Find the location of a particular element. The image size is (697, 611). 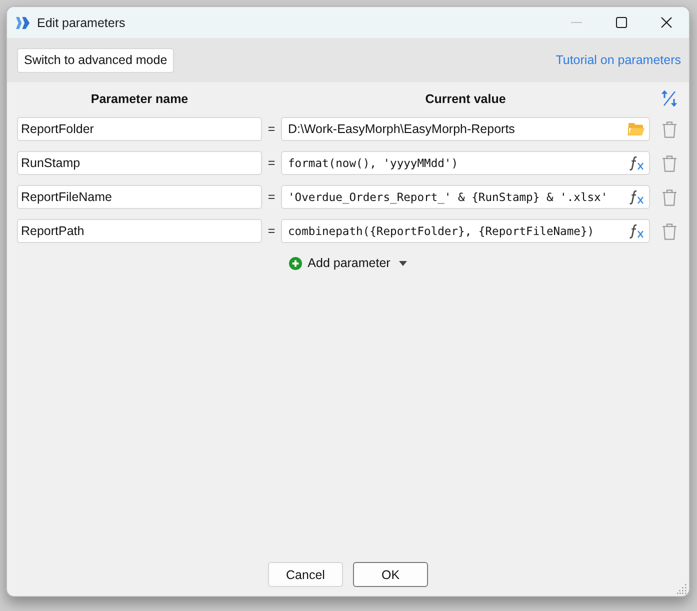

app-logo-icon is located at coordinates (23, 22).